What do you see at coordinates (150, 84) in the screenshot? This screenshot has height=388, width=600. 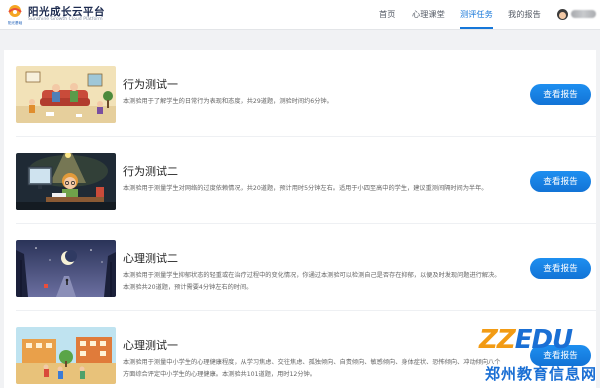 I see `assessment-title: 行为测试一` at bounding box center [150, 84].